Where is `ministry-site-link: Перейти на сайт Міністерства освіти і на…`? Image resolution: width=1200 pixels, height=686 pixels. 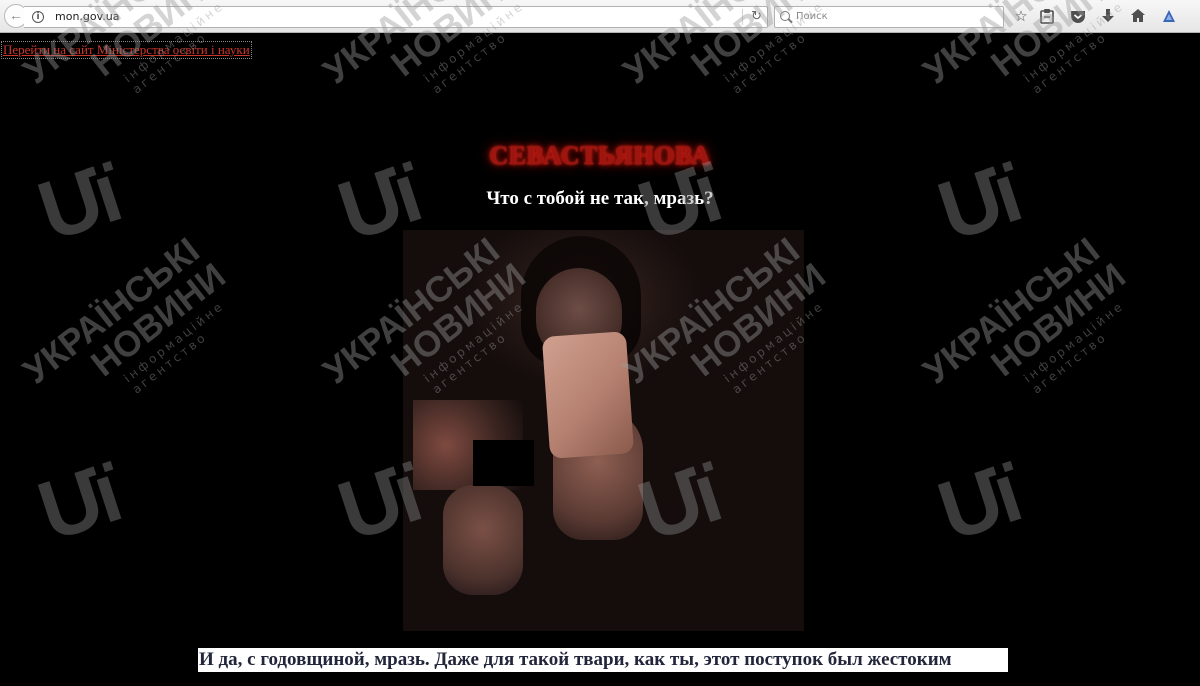
ministry-site-link: Перейти на сайт Міністерства освіти і на… is located at coordinates (126, 50).